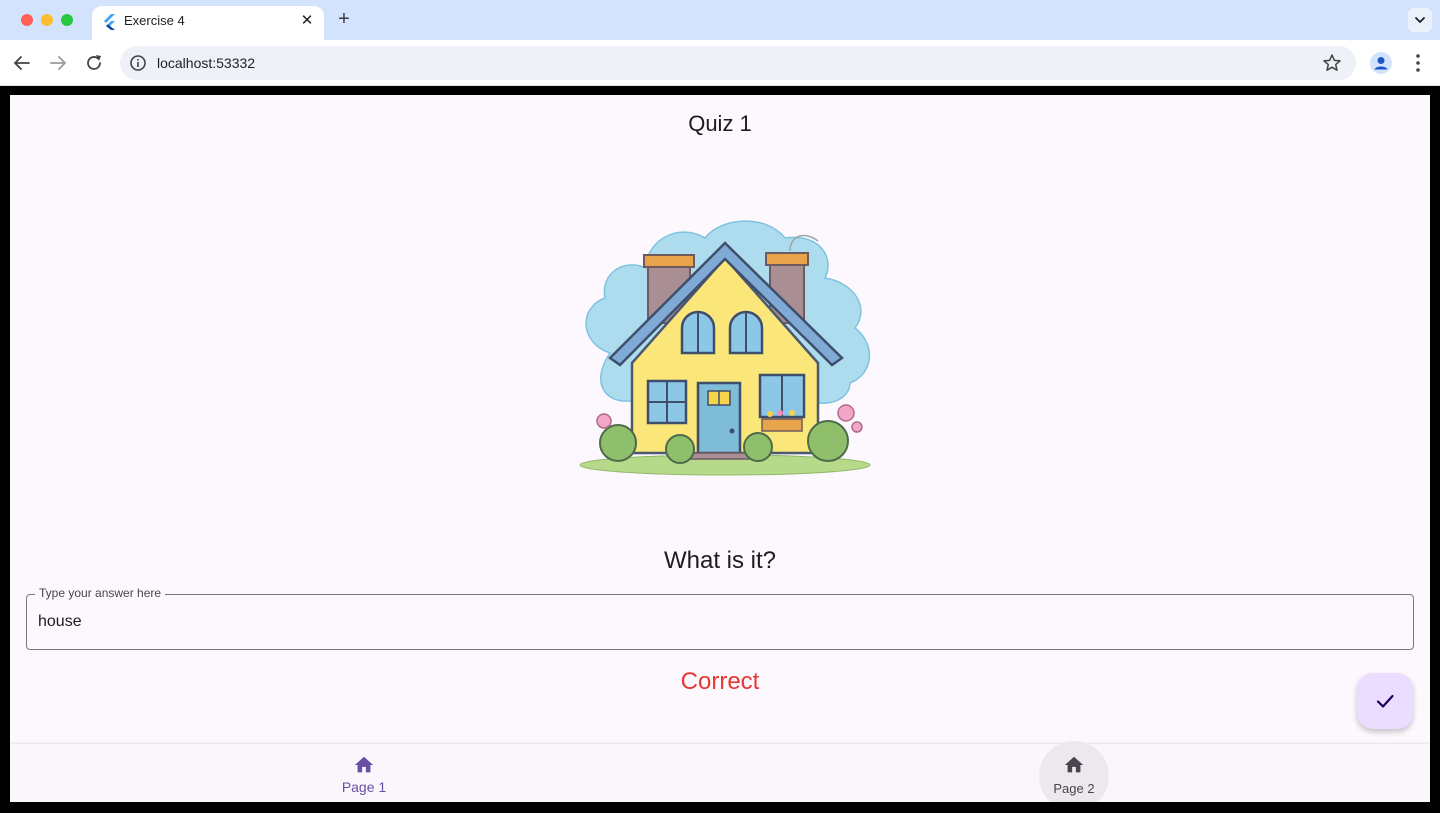 The image size is (1440, 813). Describe the element at coordinates (718, 622) in the screenshot. I see `answer-input` at that location.